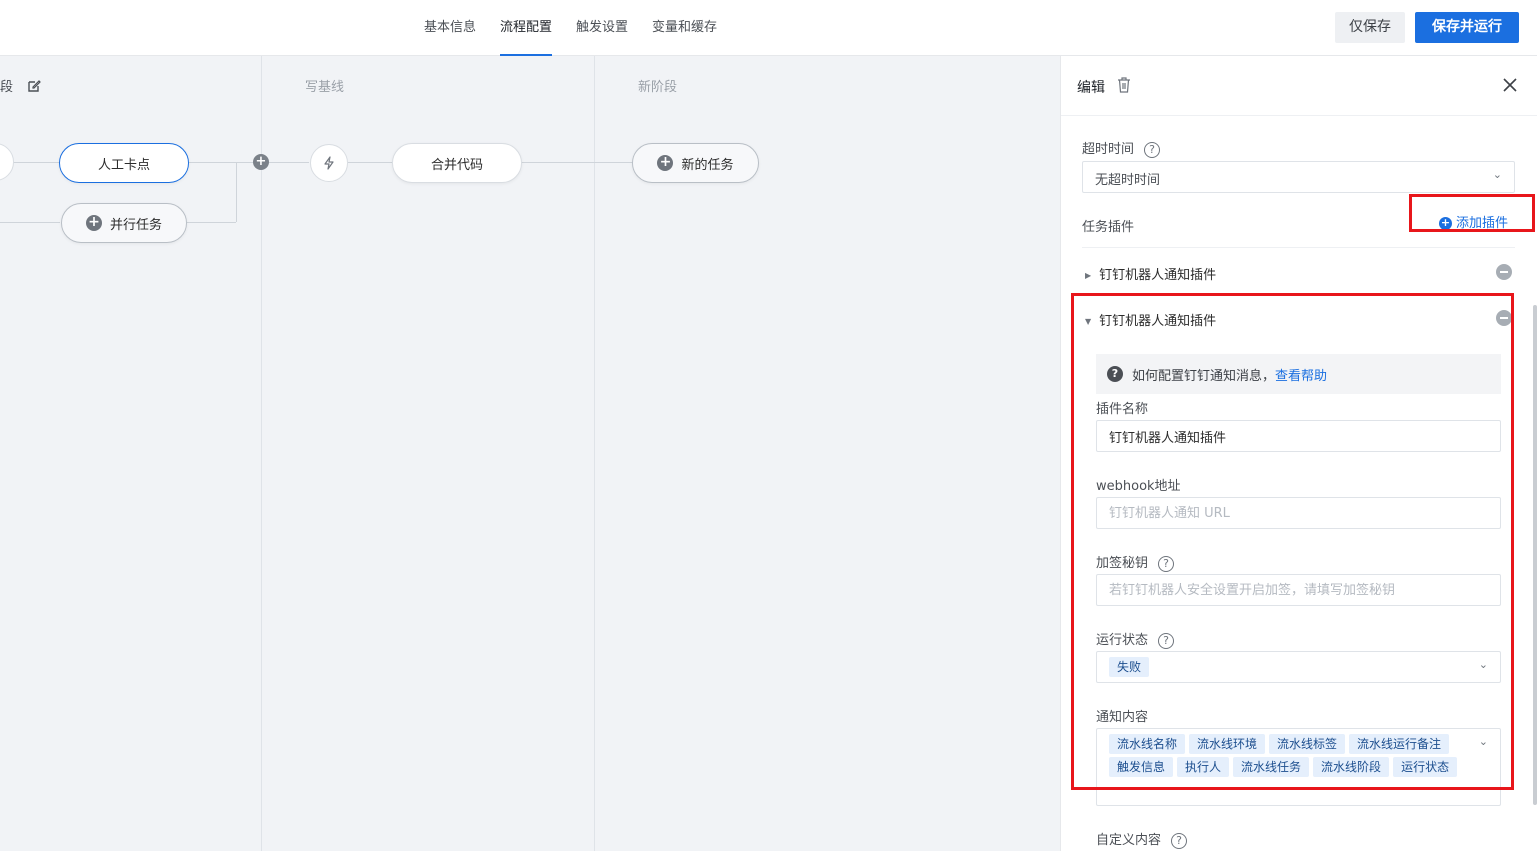 The height and width of the screenshot is (851, 1537). What do you see at coordinates (1445, 223) in the screenshot?
I see `plus-circle-icon: +` at bounding box center [1445, 223].